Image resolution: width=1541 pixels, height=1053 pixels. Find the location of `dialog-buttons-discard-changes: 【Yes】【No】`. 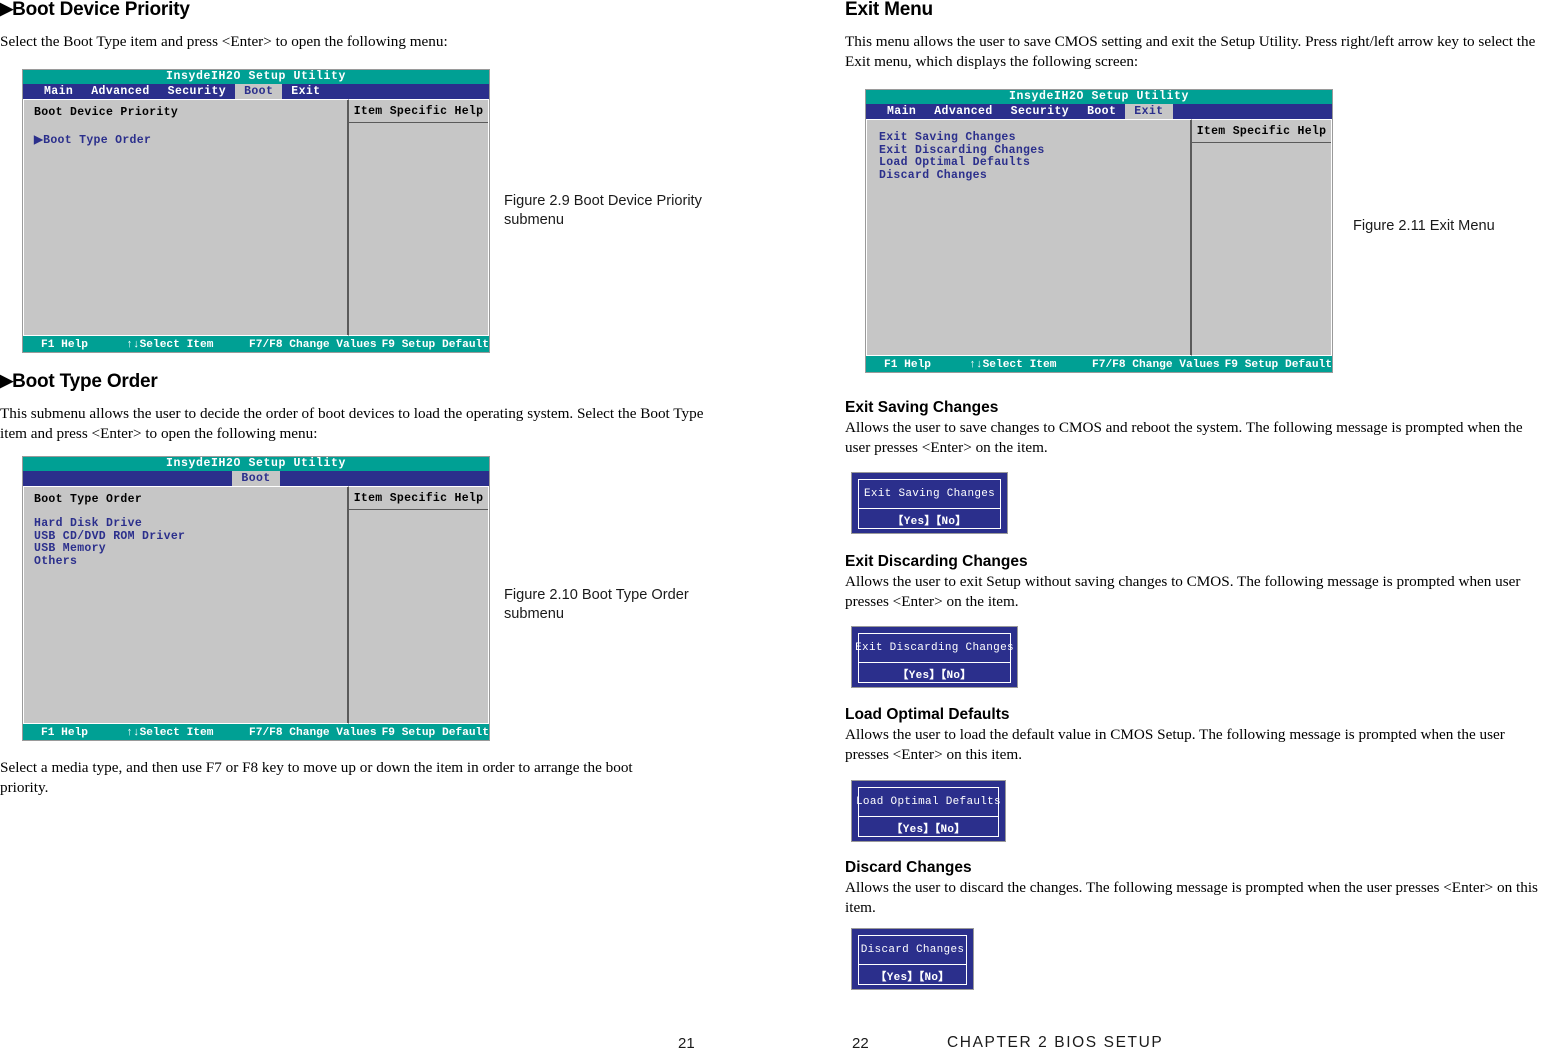

dialog-buttons-discard-changes: 【Yes】【No】 is located at coordinates (912, 975).